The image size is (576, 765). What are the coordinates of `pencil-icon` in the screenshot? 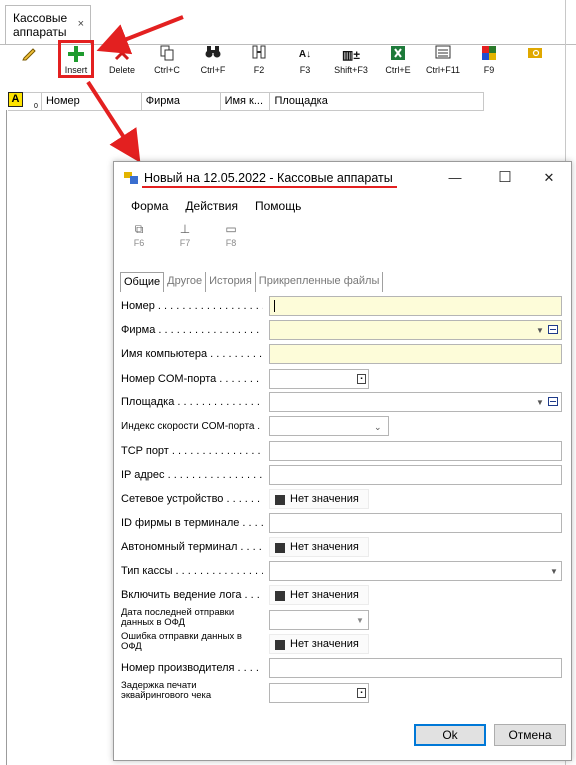 It's located at (29, 55).